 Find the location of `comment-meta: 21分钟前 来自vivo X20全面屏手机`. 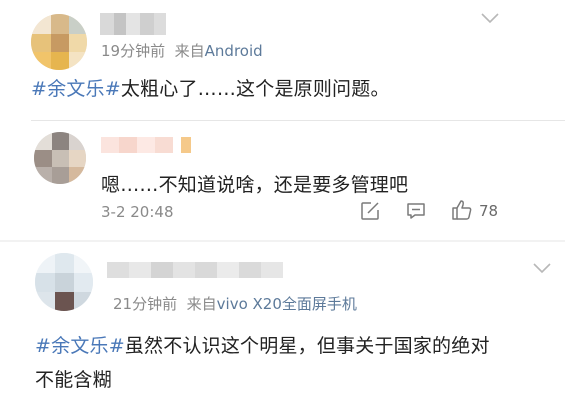

comment-meta: 21分钟前 来自vivo X20全面屏手机 is located at coordinates (235, 303).